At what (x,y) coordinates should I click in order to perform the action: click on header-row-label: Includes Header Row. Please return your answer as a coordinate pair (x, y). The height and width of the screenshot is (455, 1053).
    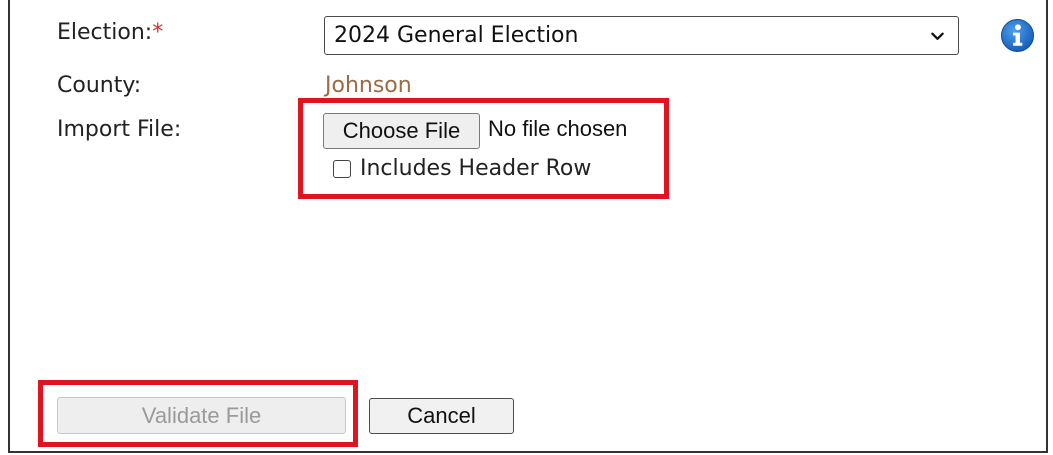
    Looking at the image, I should click on (475, 168).